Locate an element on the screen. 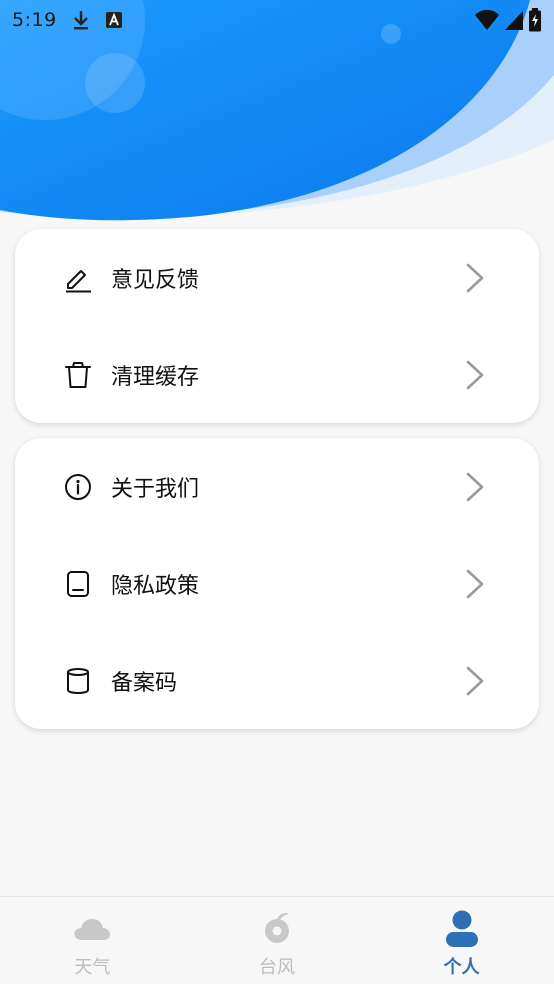  tab-label: 个人 is located at coordinates (461, 967).